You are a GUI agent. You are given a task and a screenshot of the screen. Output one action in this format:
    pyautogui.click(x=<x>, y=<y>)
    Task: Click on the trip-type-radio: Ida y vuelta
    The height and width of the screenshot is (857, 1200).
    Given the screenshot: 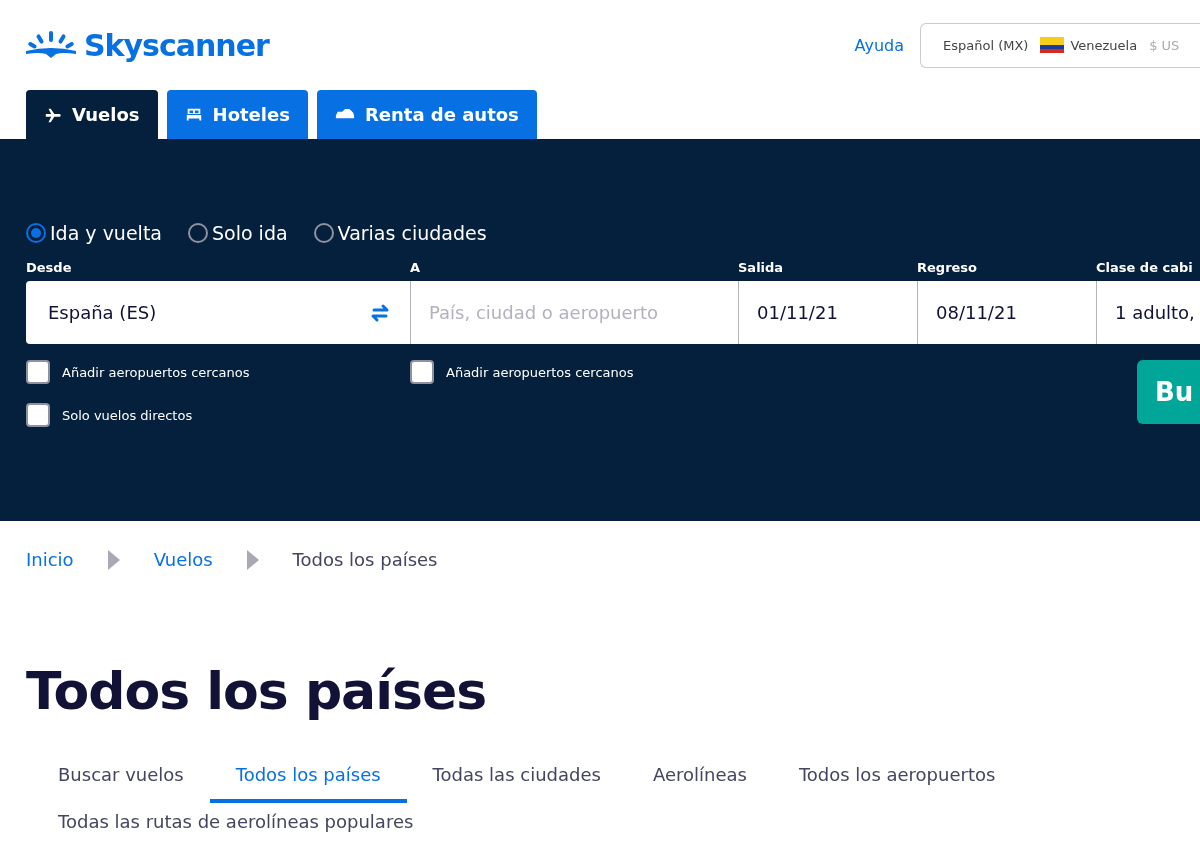 What is the action you would take?
    pyautogui.click(x=94, y=233)
    